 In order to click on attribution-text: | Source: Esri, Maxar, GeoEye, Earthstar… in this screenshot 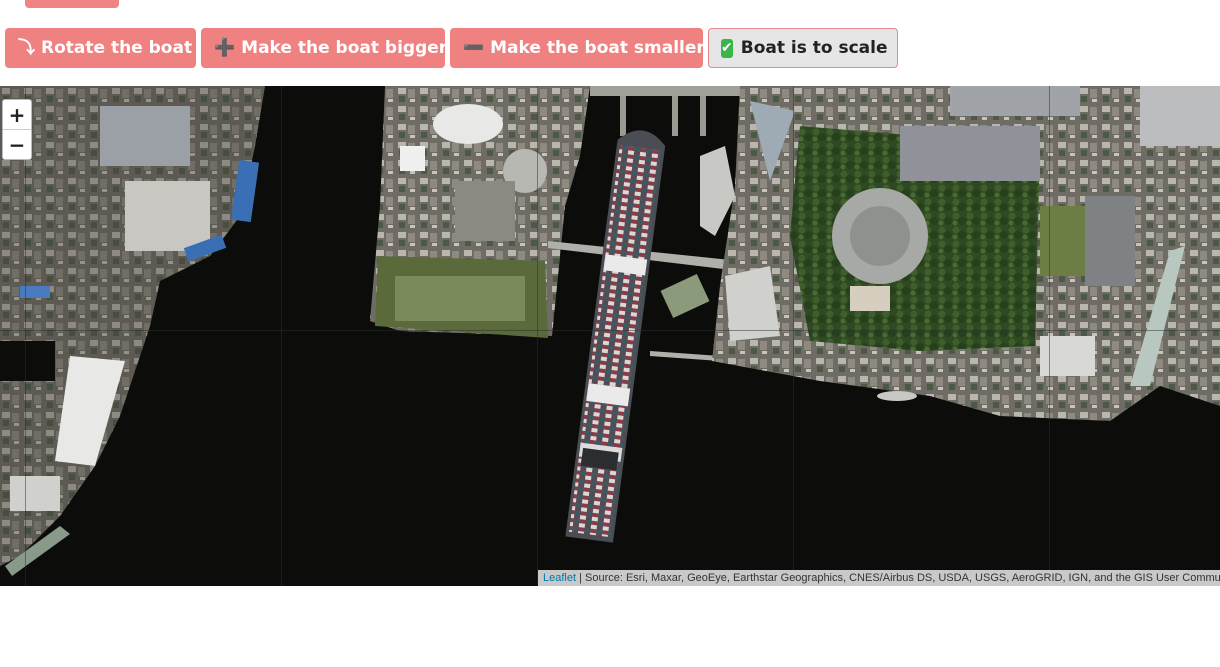, I will do `click(898, 578)`.